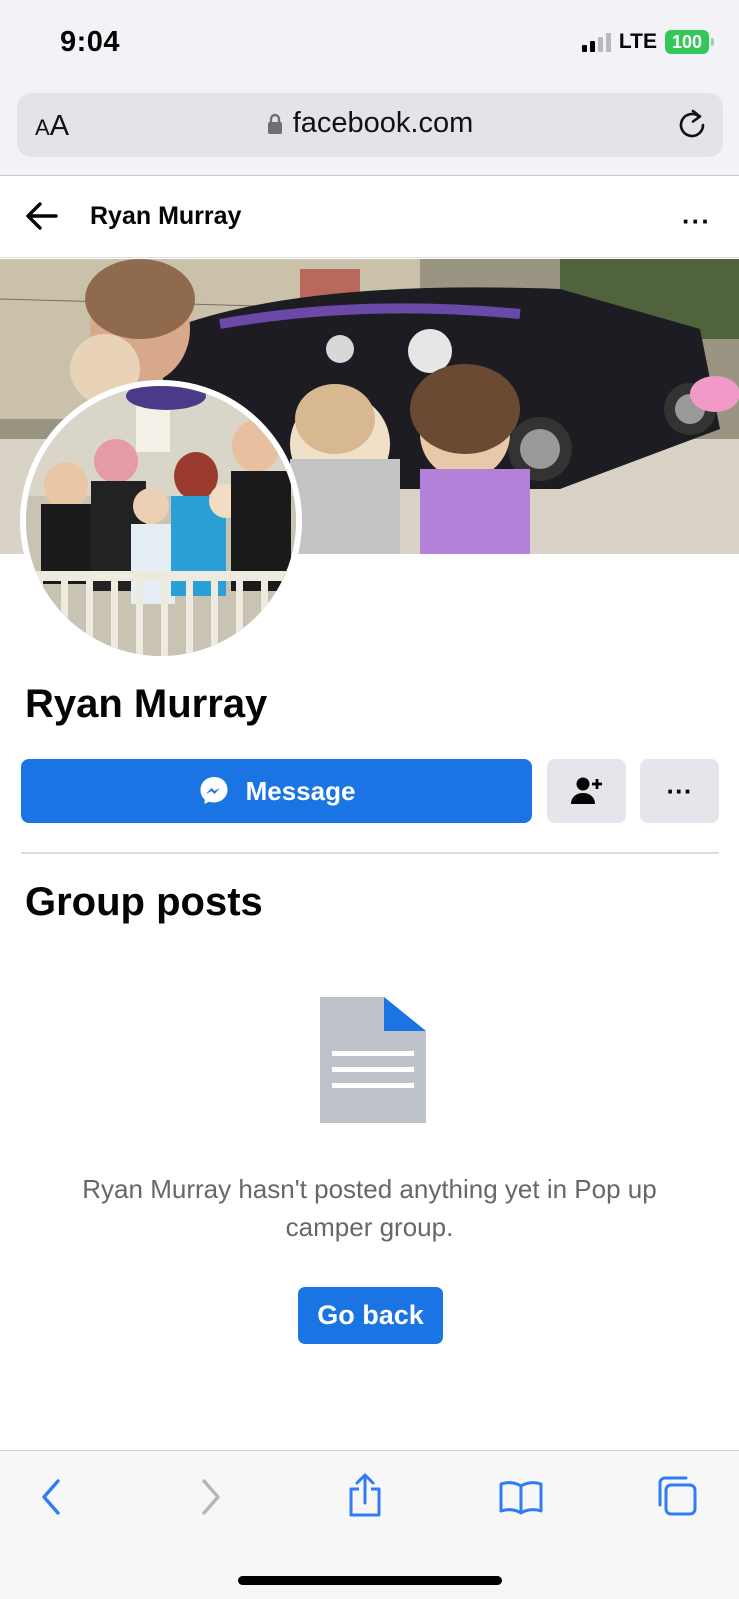  I want to click on go-back-button: Go back, so click(370, 1315).